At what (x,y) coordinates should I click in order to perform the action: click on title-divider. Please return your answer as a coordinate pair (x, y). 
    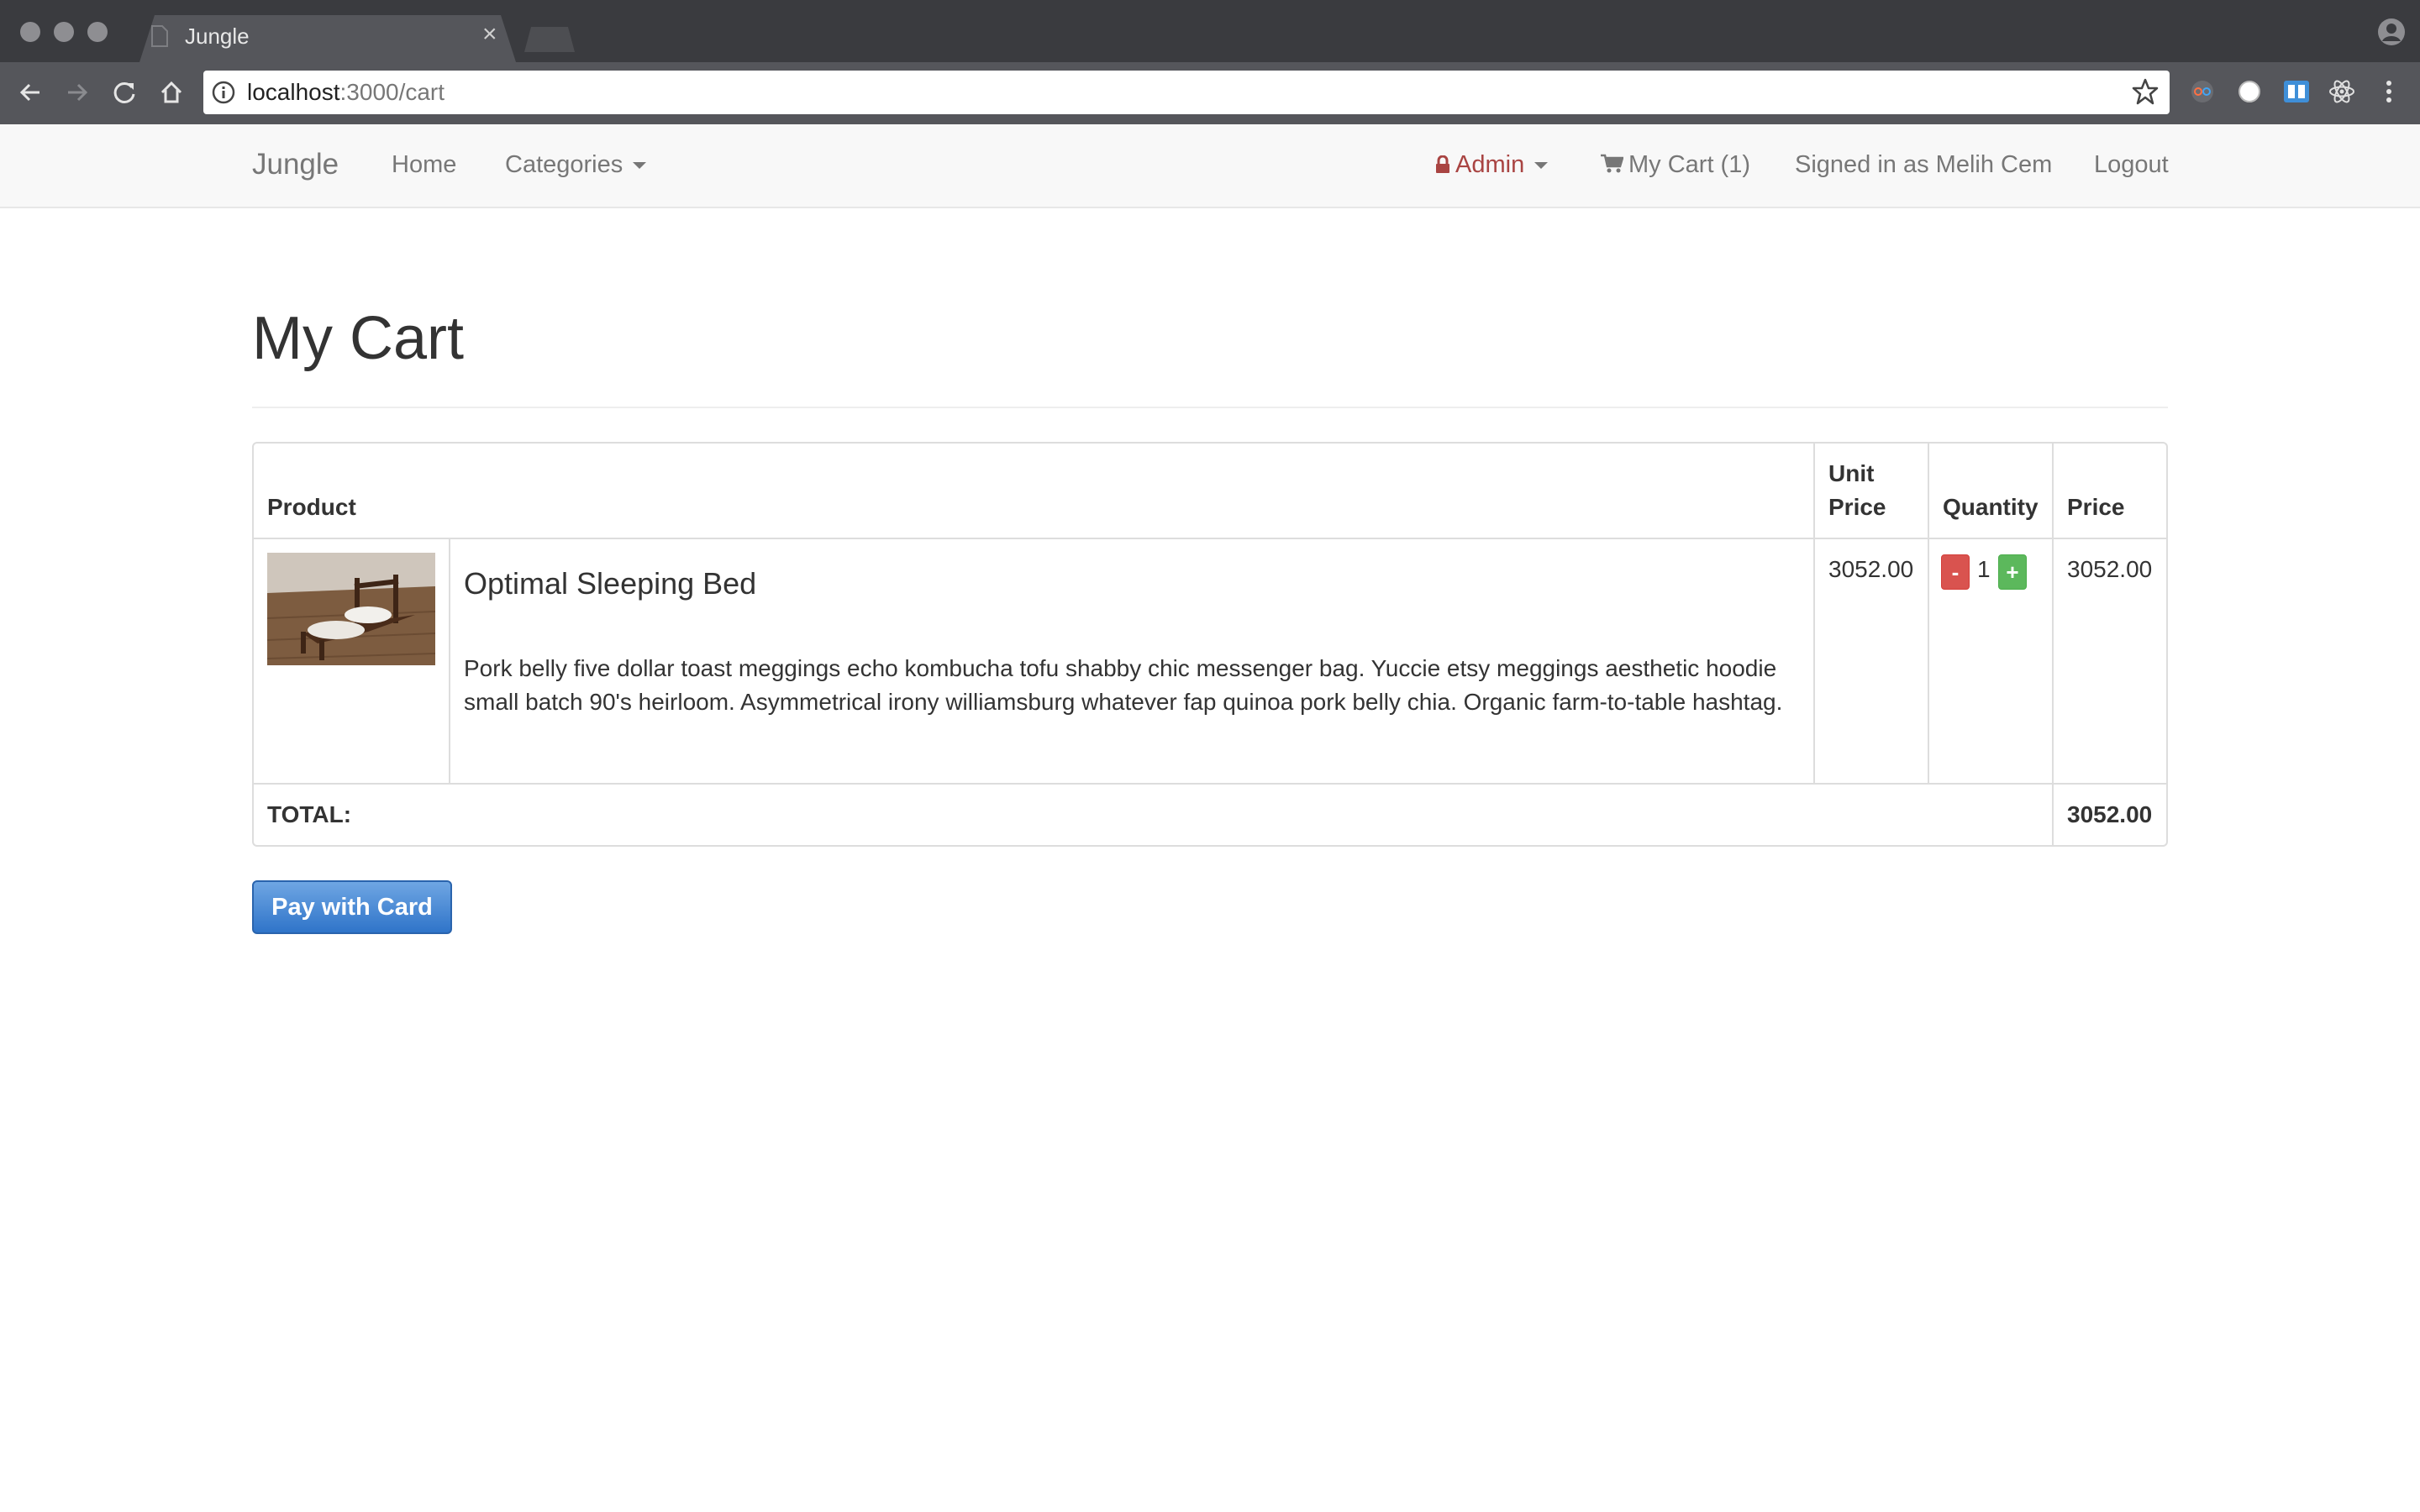
    Looking at the image, I should click on (1210, 407).